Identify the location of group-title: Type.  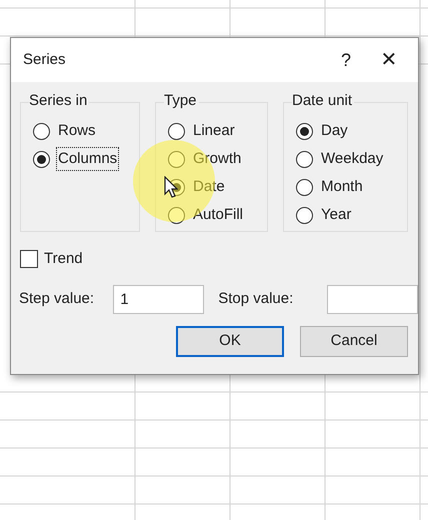
(181, 101).